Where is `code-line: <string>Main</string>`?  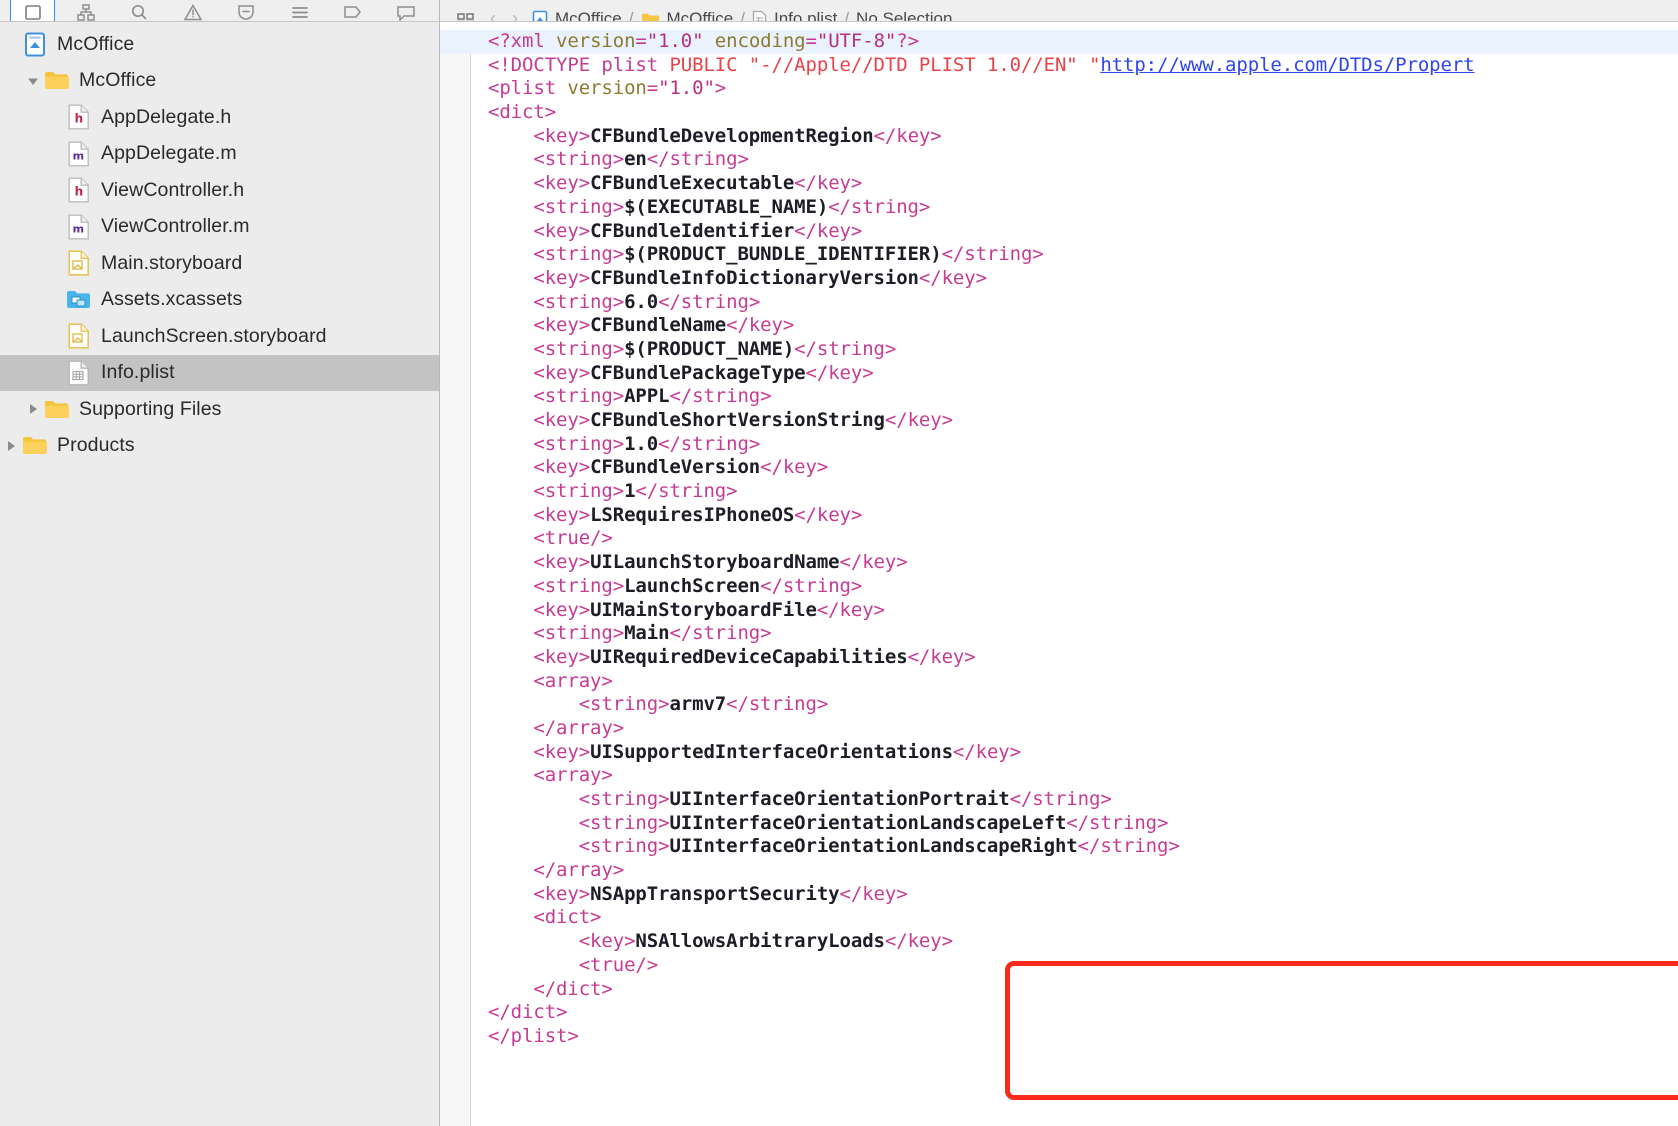 code-line: <string>Main</string> is located at coordinates (1083, 634).